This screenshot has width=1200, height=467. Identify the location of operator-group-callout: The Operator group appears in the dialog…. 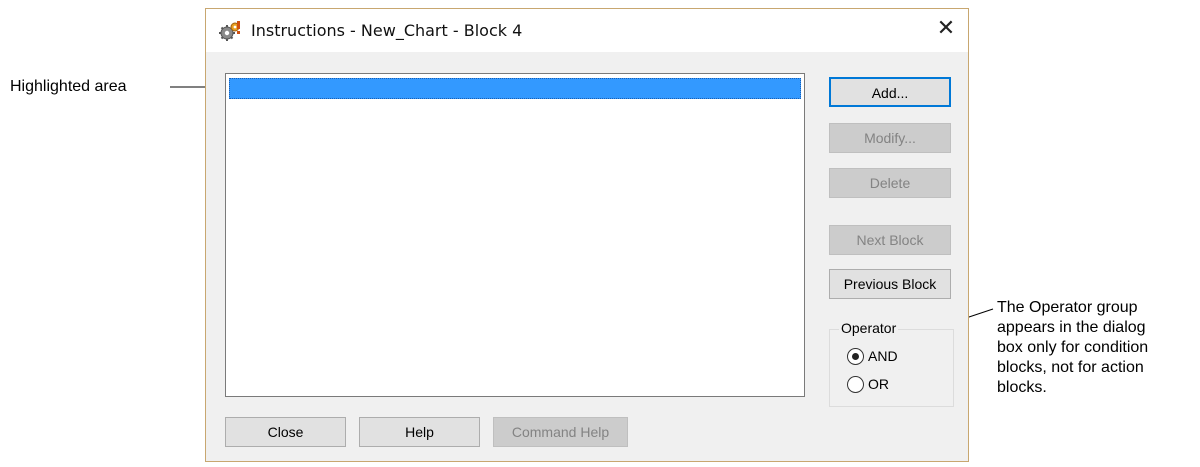
(1097, 348).